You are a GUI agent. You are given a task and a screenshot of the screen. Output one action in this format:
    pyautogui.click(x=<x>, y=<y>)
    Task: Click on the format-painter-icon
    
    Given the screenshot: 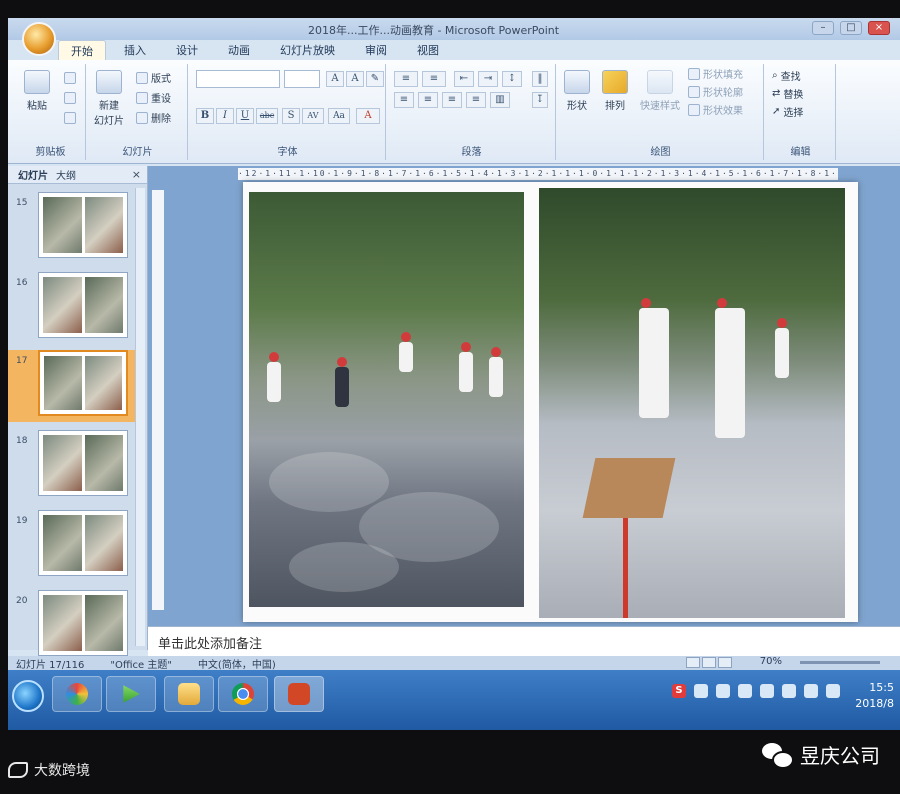 What is the action you would take?
    pyautogui.click(x=70, y=118)
    